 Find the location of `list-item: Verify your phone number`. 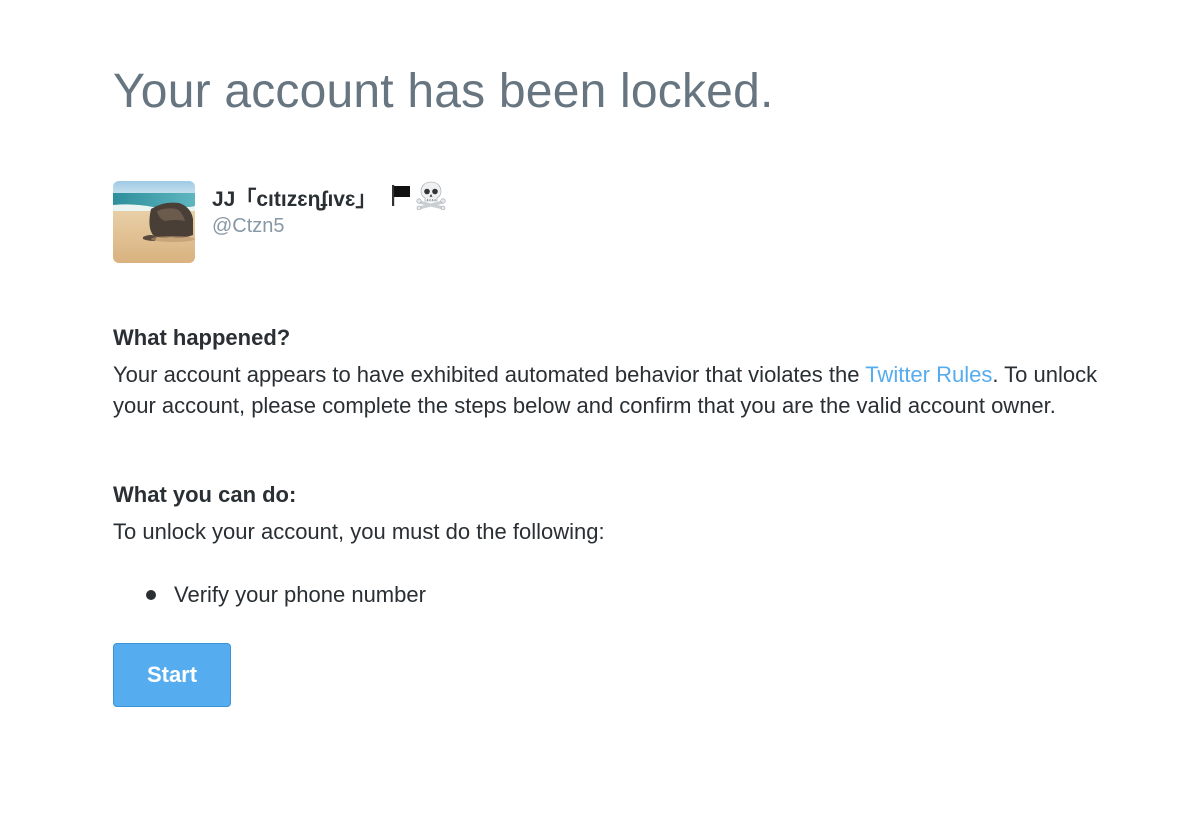

list-item: Verify your phone number is located at coordinates (269, 594).